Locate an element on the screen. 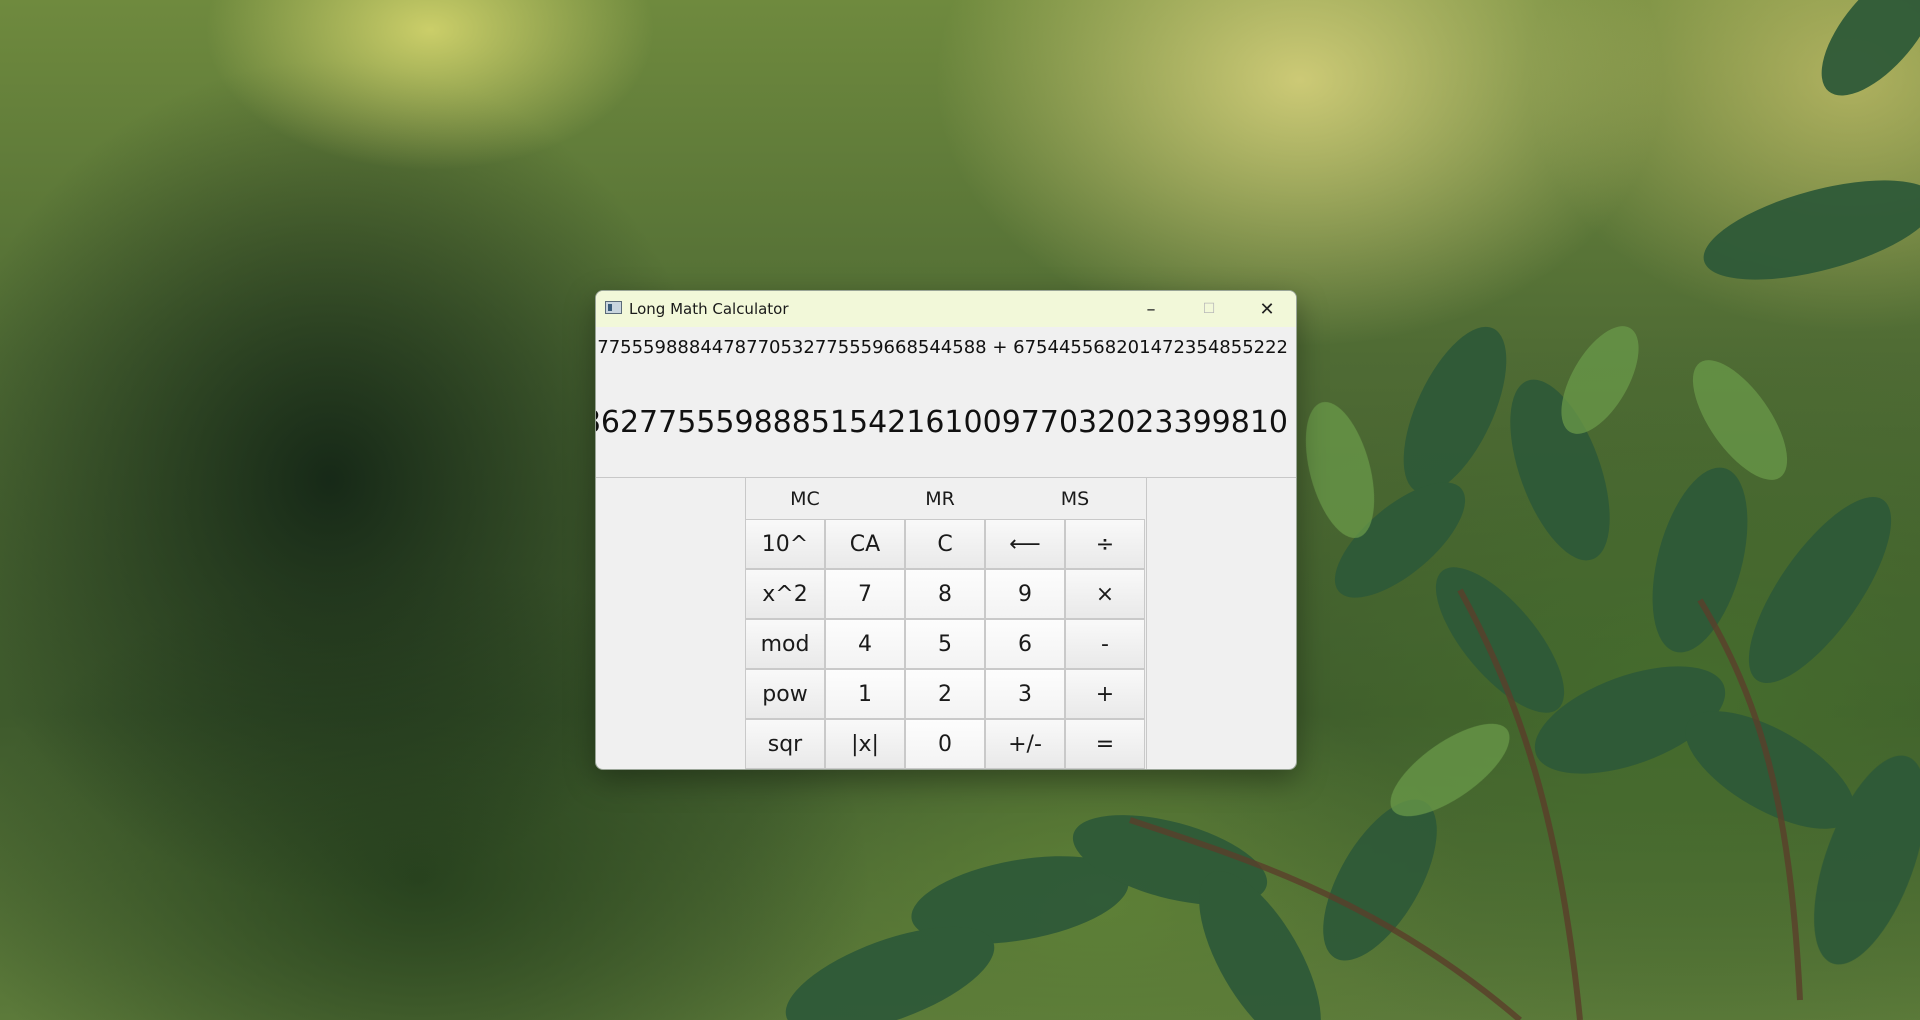 This screenshot has height=1020, width=1920. keypad-right-border is located at coordinates (1146, 623).